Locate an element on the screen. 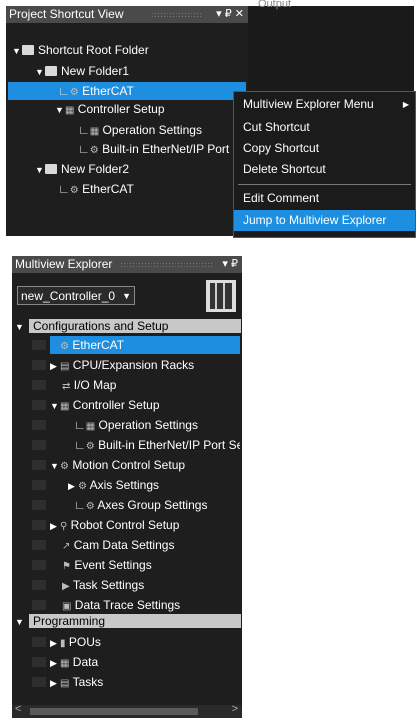 This screenshot has width=420, height=722. robot-icon: ⚲ is located at coordinates (64, 526).